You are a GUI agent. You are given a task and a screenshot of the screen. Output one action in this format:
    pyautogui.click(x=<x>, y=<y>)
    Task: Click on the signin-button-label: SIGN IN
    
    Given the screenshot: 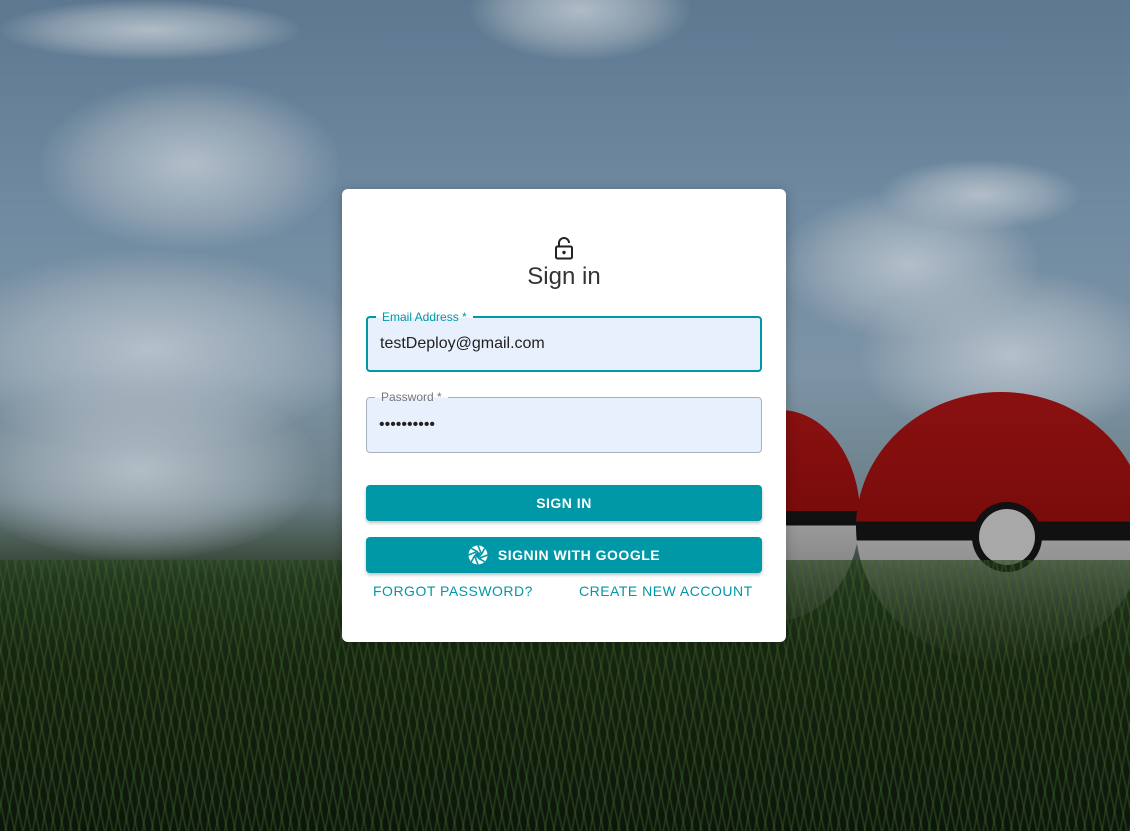 What is the action you would take?
    pyautogui.click(x=564, y=503)
    